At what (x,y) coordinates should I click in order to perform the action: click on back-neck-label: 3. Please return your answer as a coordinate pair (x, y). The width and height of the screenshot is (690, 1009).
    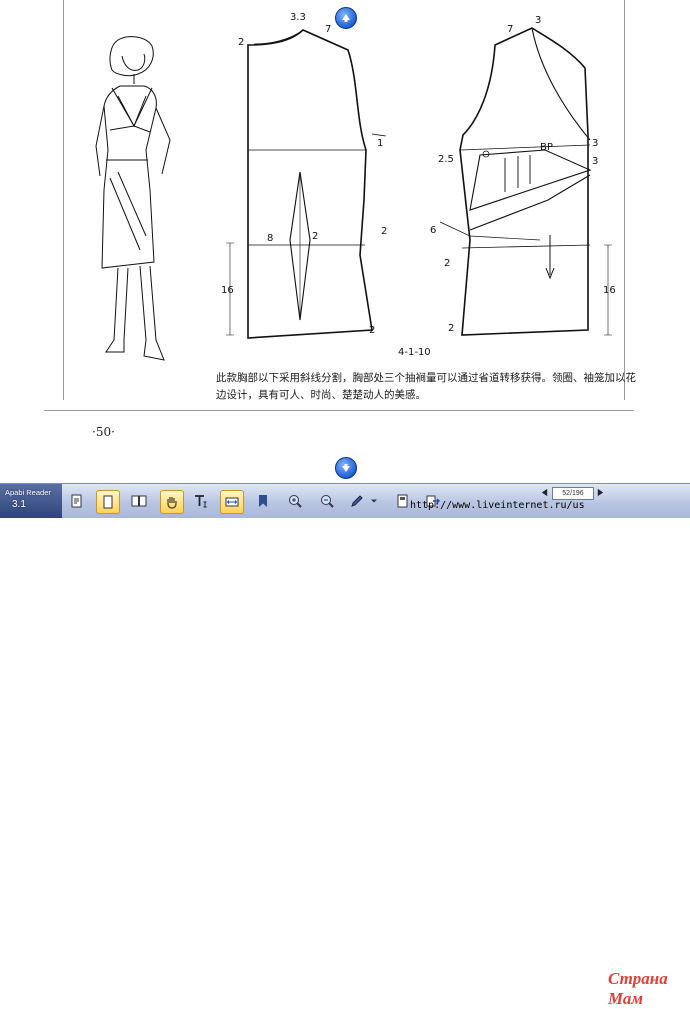
    Looking at the image, I should click on (538, 20).